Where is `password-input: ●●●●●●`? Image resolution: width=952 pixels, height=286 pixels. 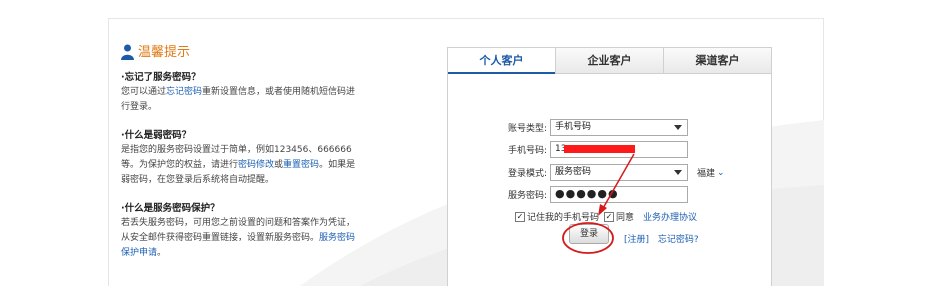
password-input: ●●●●●● is located at coordinates (619, 194).